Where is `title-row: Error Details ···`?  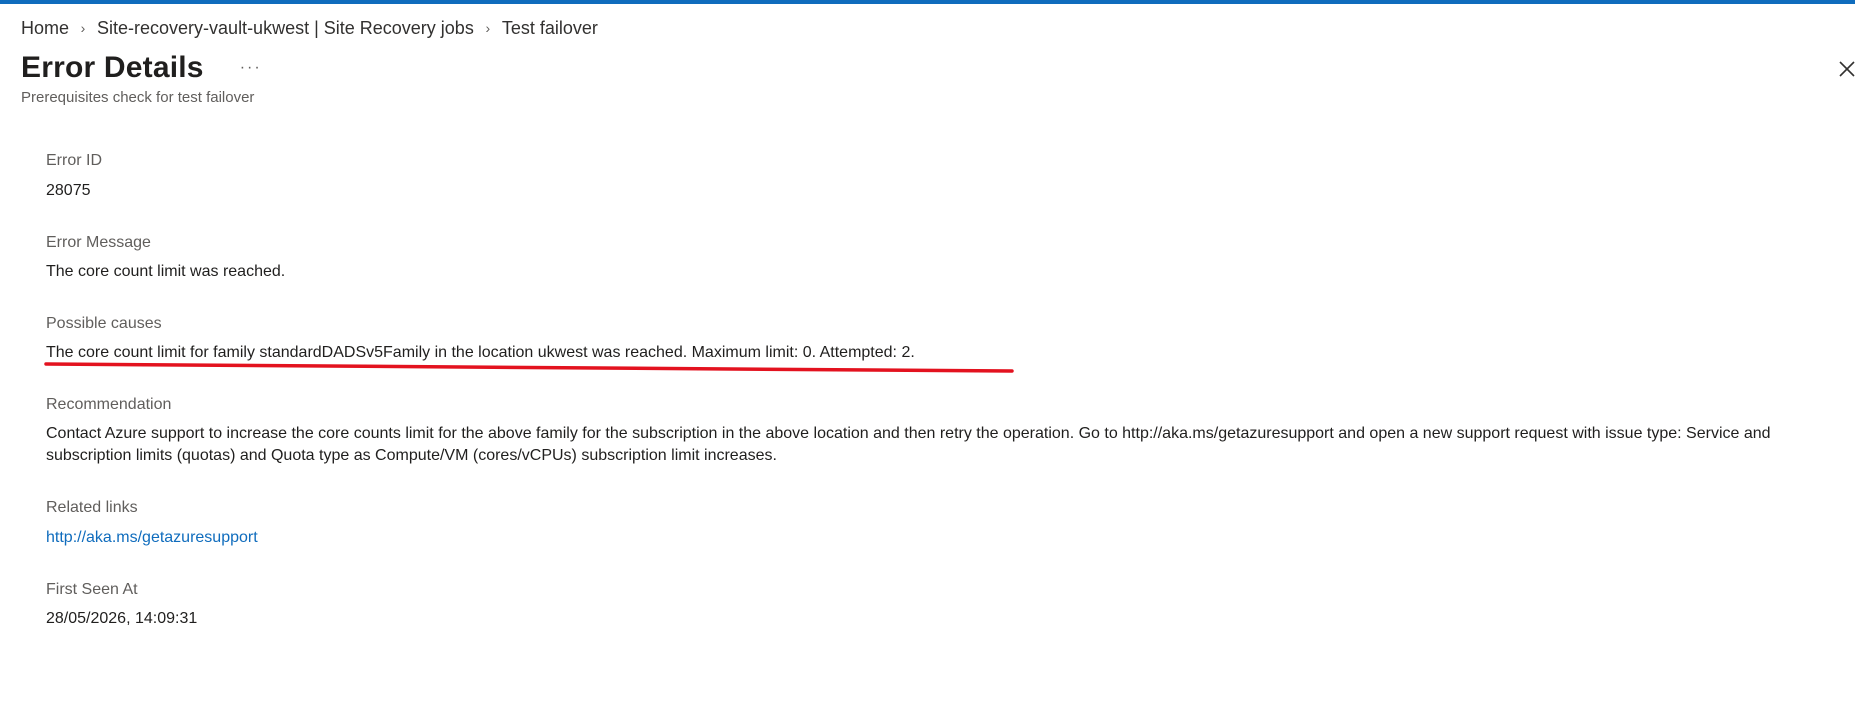 title-row: Error Details ··· is located at coordinates (144, 68).